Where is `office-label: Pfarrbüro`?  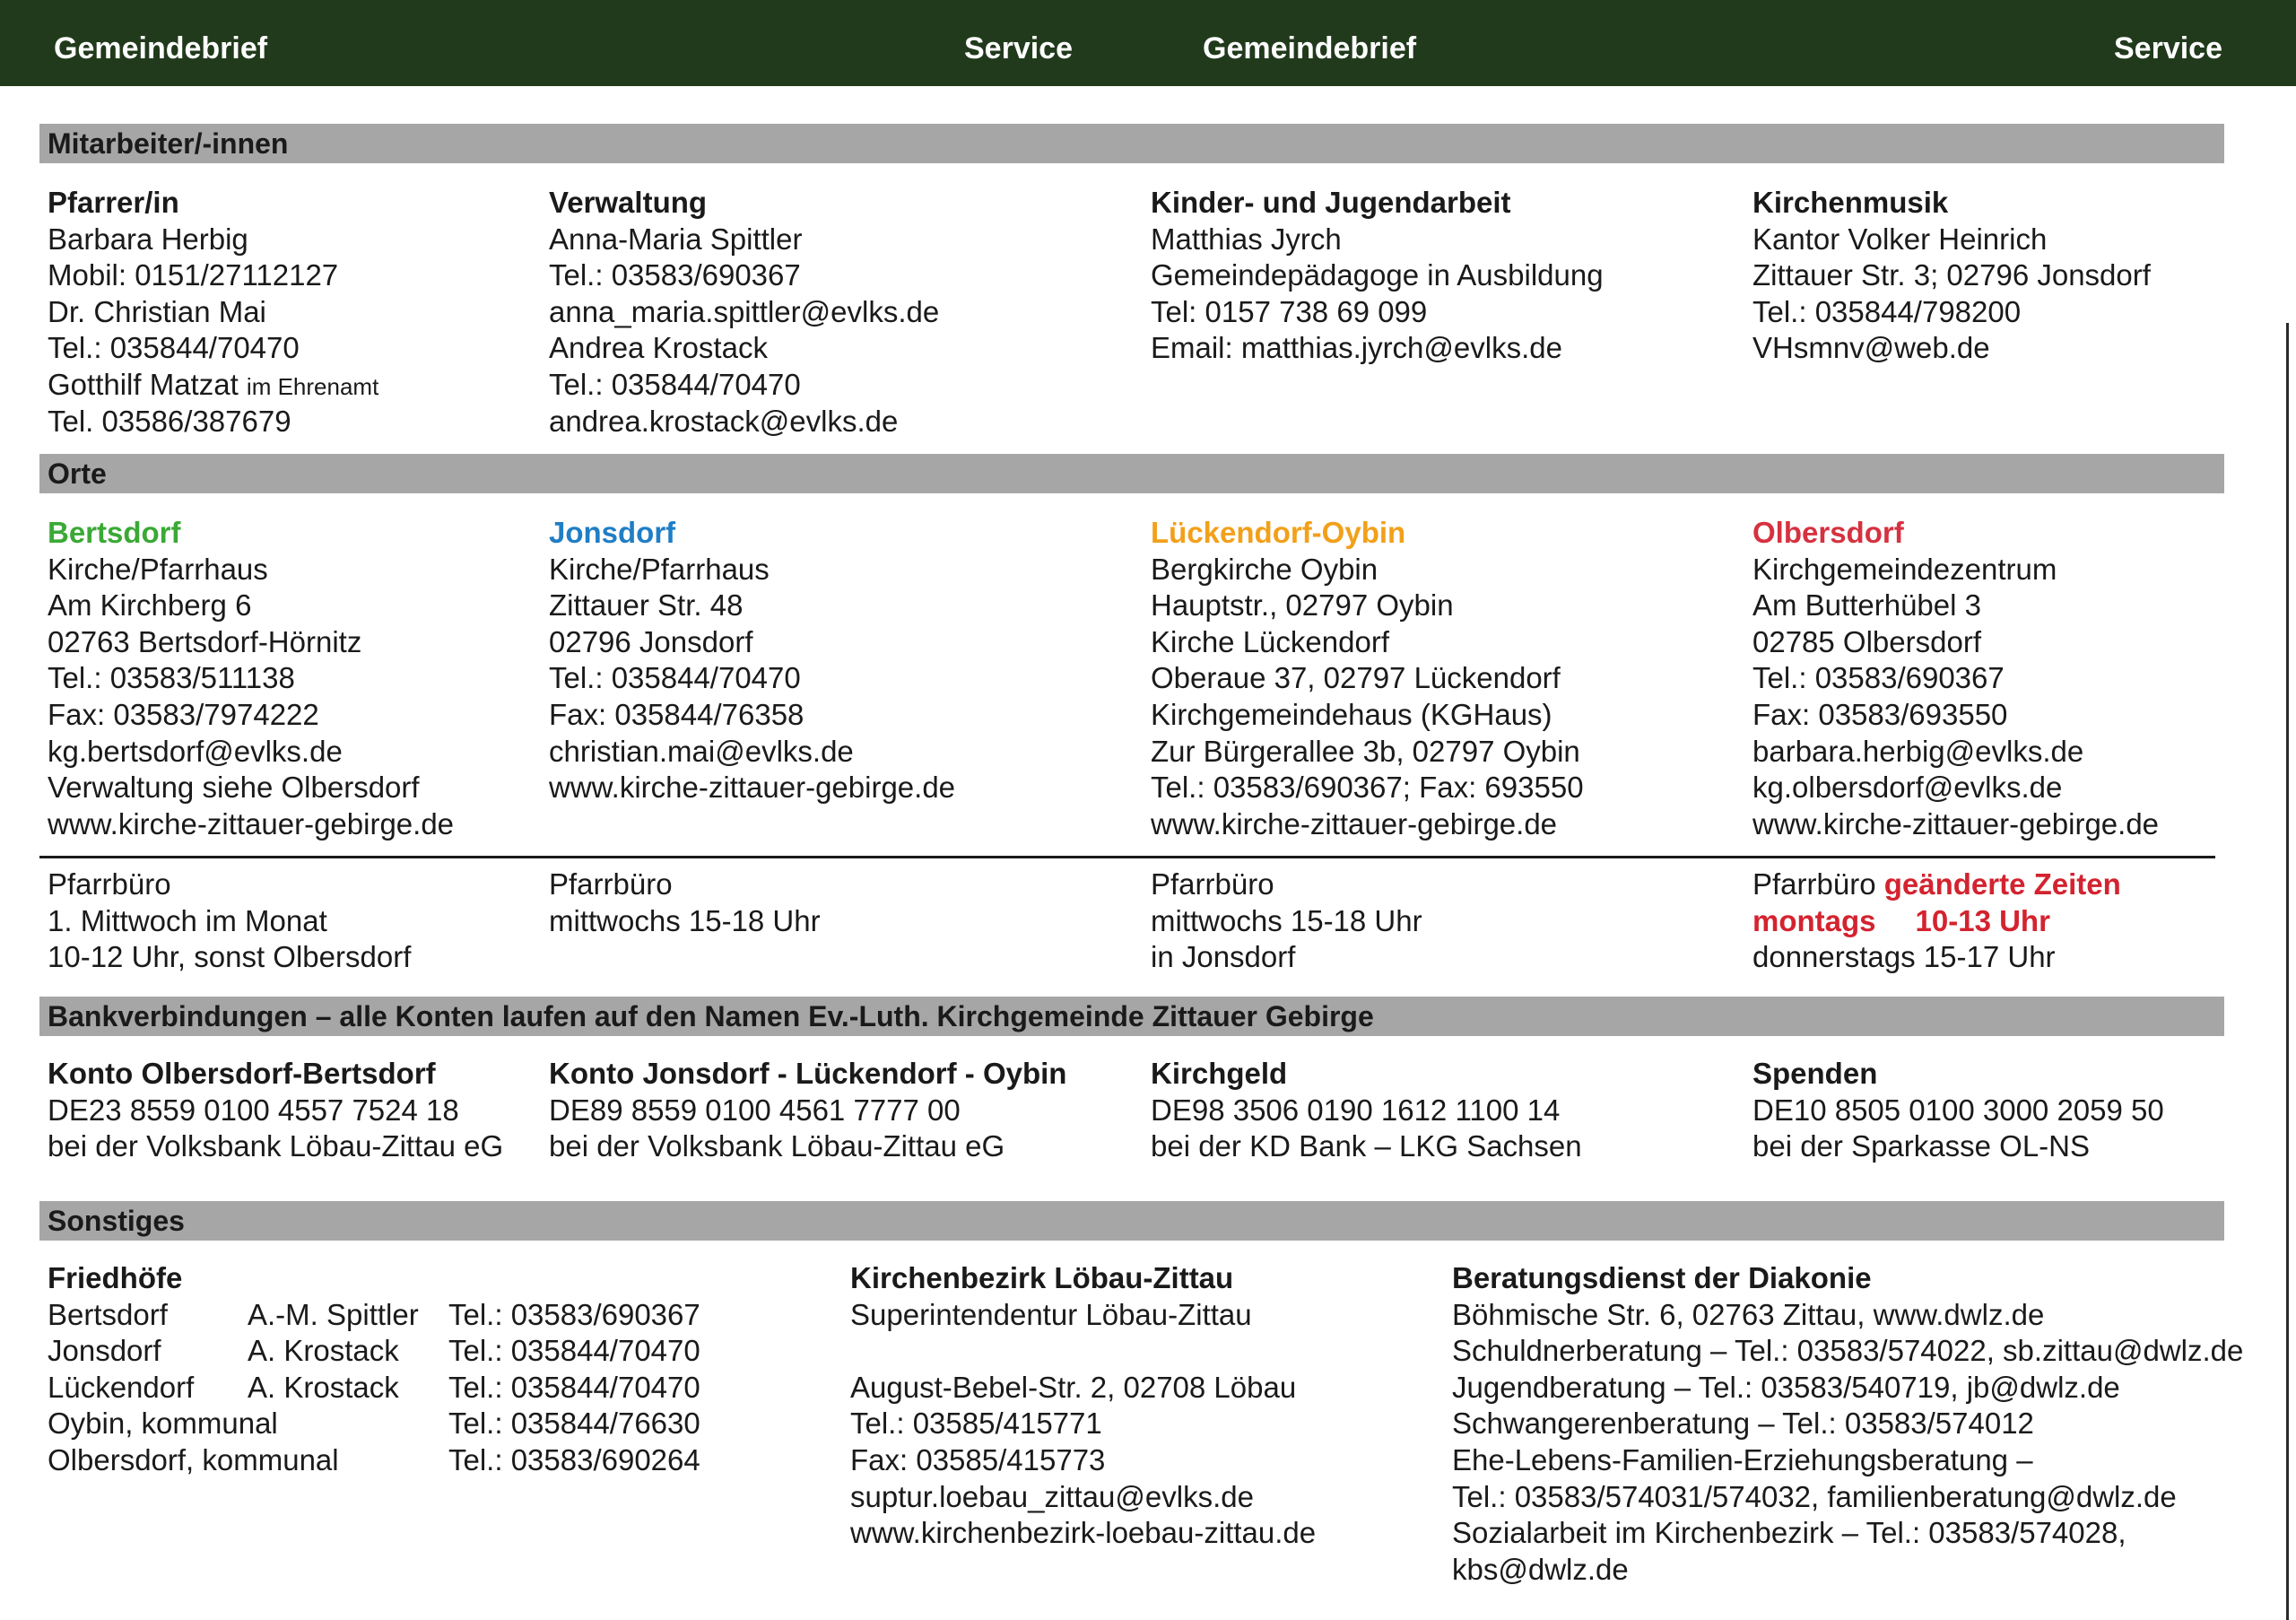
office-label: Pfarrbüro is located at coordinates (1814, 884).